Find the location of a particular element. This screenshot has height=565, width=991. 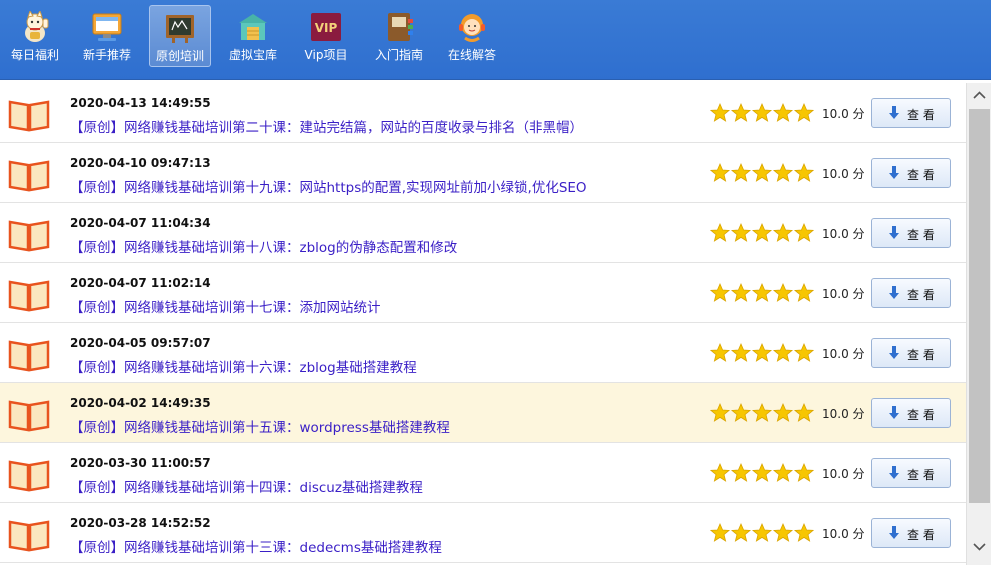

course-title-link: 【原创】网络赚钱基础培训第十七课：添加网站统计 is located at coordinates (225, 306).